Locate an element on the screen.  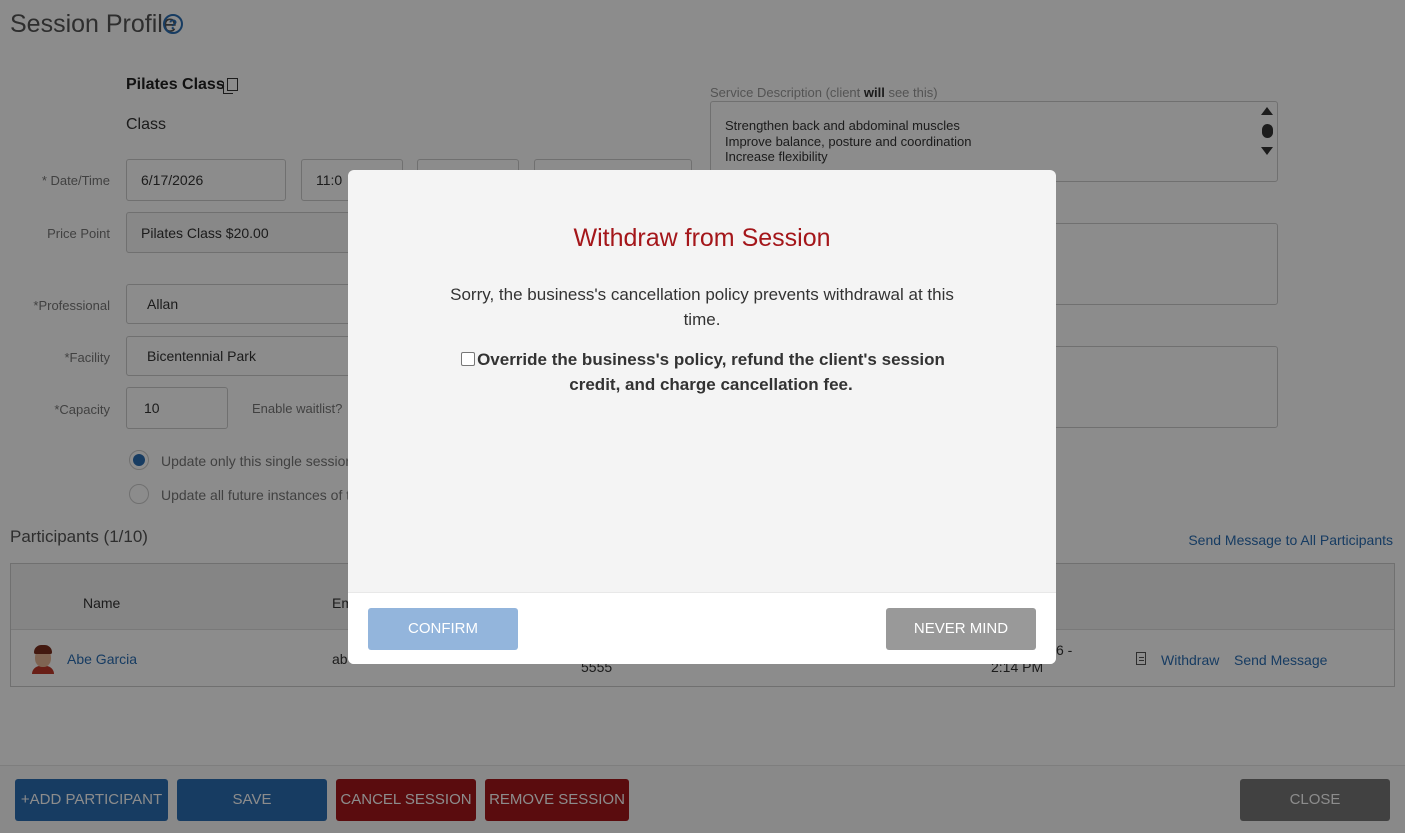
confirm-button: CONFIRM is located at coordinates (443, 629).